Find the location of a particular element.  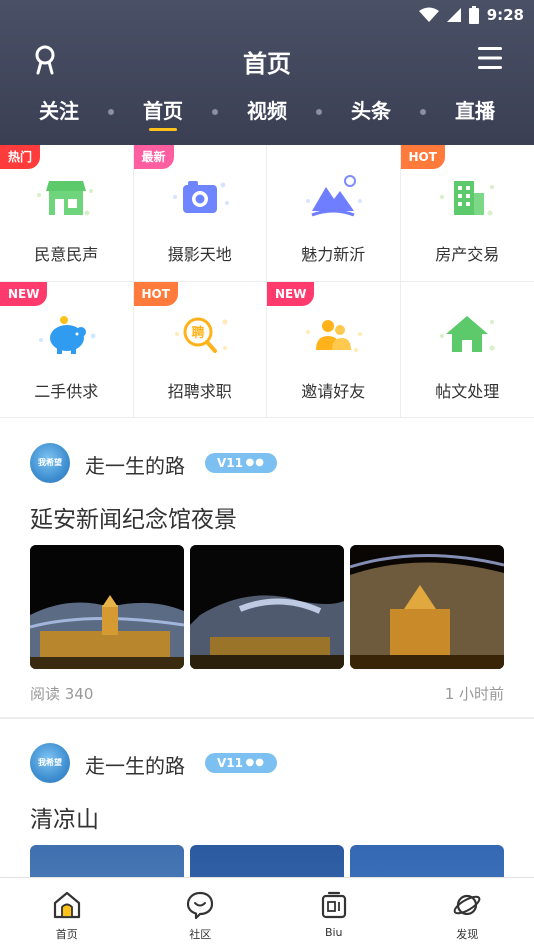

battery-icon is located at coordinates (473, 15).